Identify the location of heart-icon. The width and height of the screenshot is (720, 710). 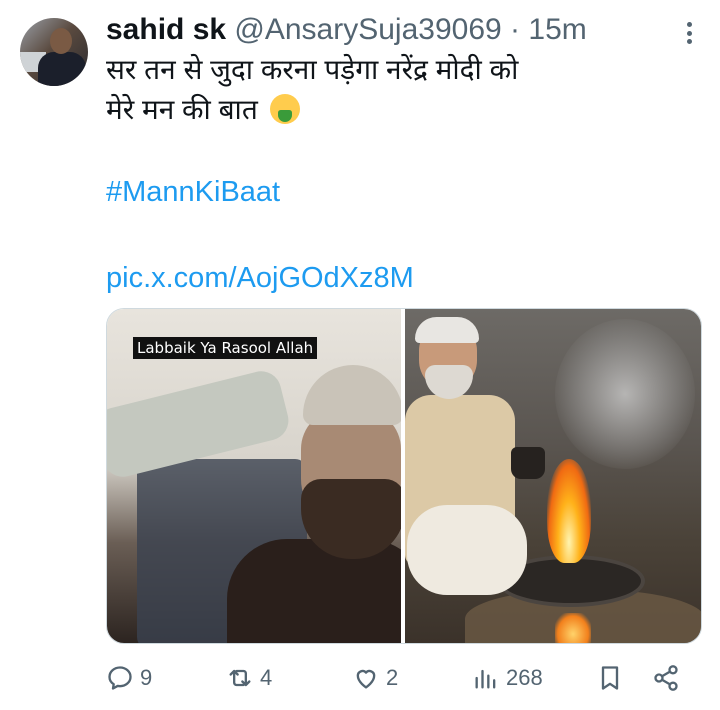
(366, 679).